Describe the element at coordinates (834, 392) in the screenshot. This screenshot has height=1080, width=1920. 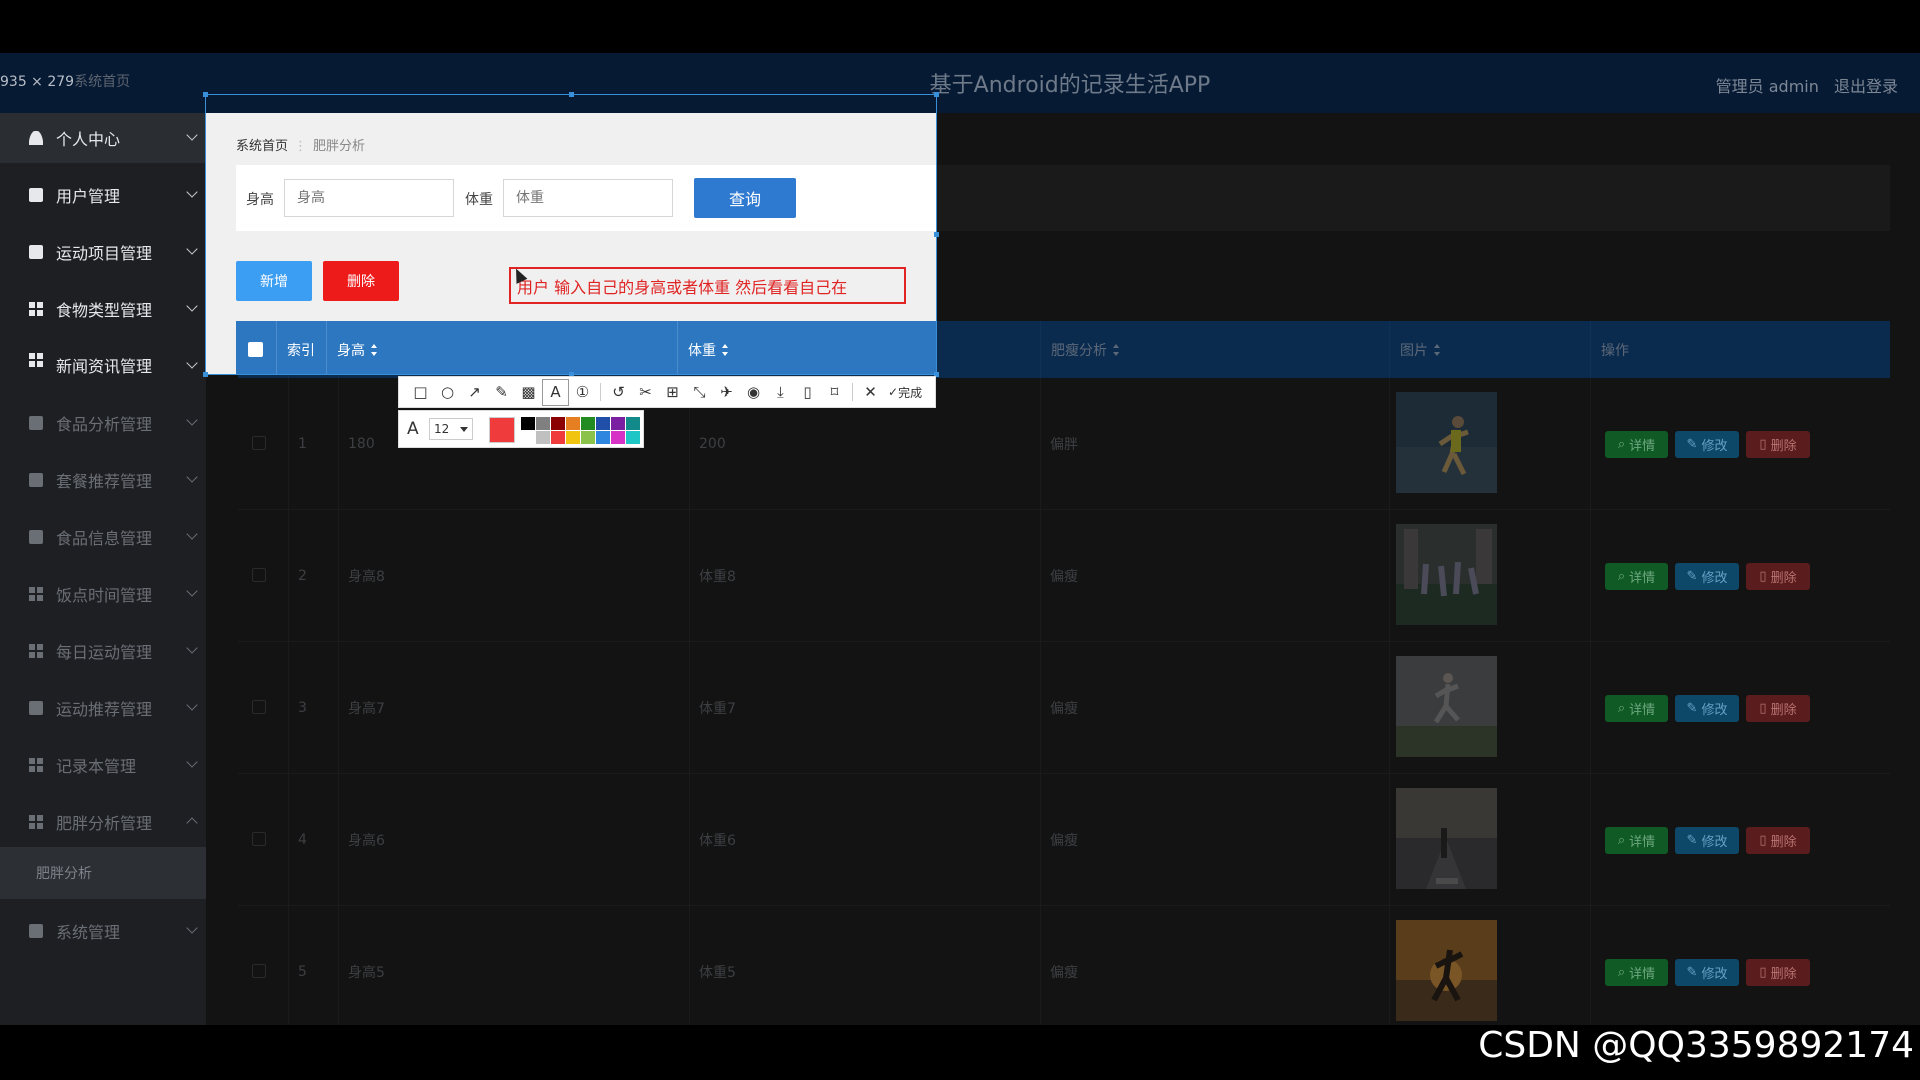
I see `bookmark-icon: ⌑` at that location.